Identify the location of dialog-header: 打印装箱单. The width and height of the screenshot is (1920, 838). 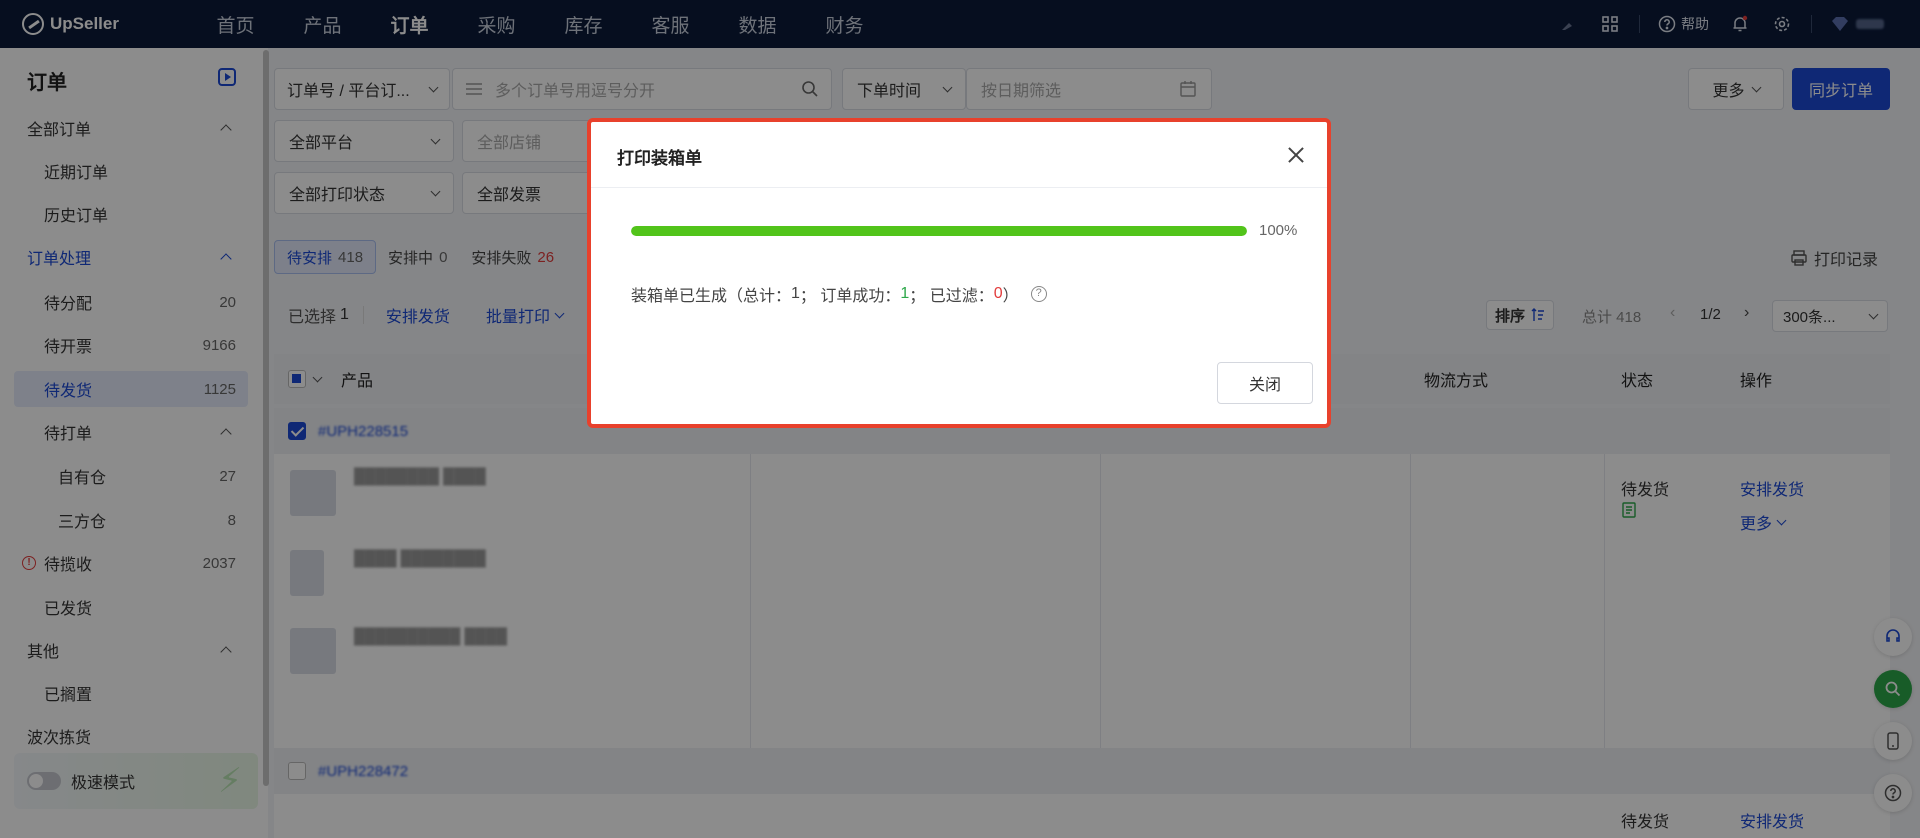
(959, 155).